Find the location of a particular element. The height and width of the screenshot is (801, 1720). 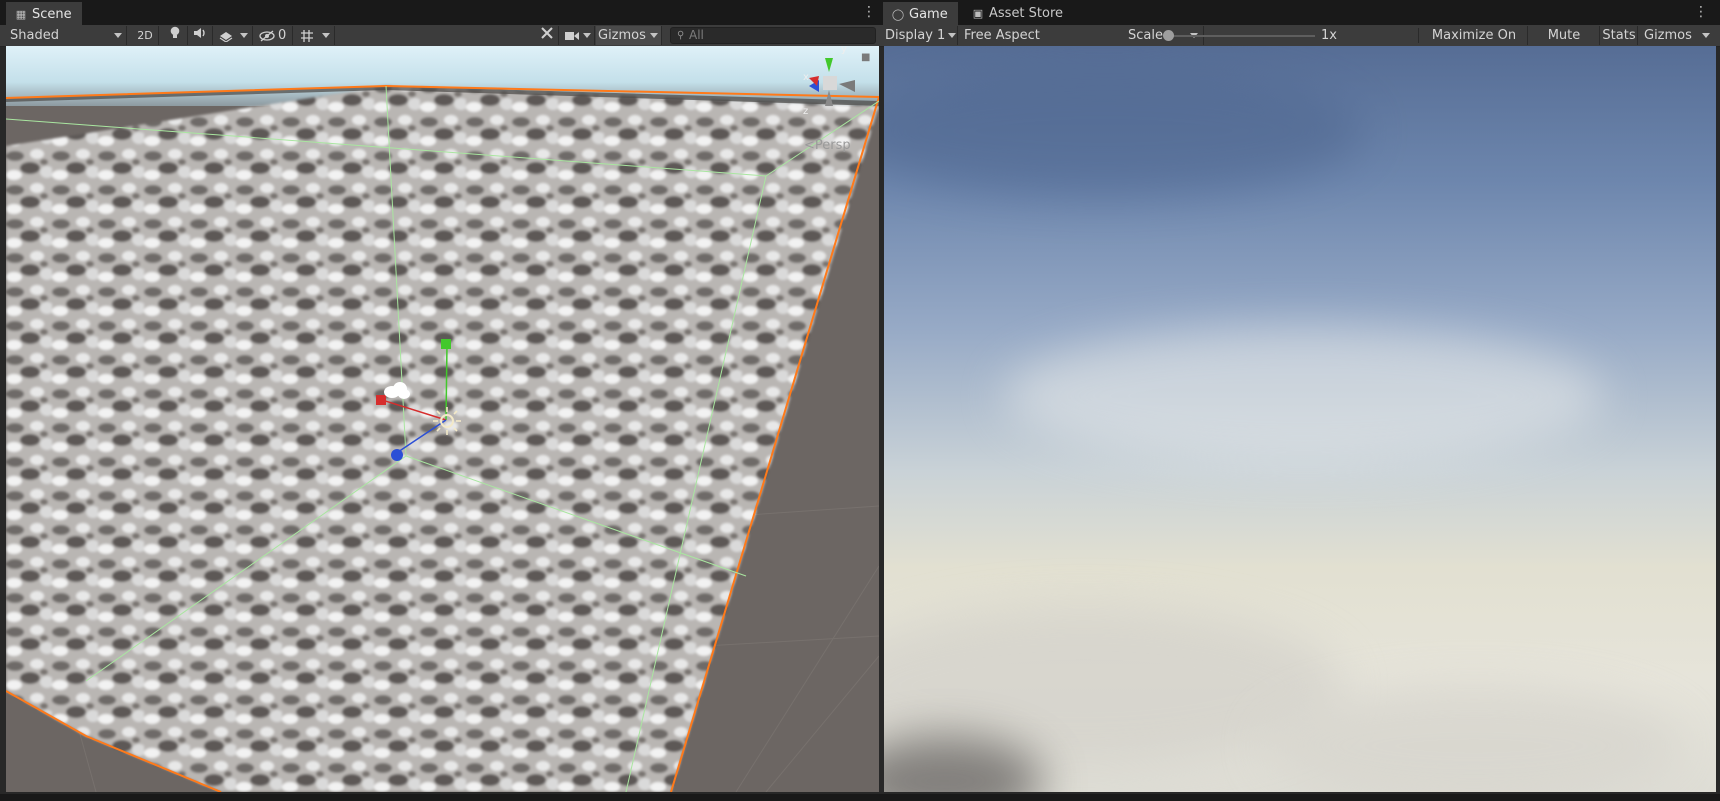

visibility-icon is located at coordinates (267, 36).